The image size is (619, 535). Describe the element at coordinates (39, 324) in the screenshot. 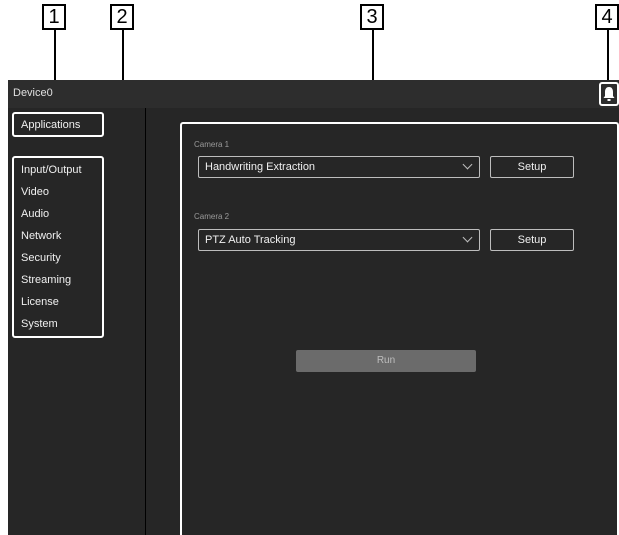

I see `sidebar-item-system: System` at that location.